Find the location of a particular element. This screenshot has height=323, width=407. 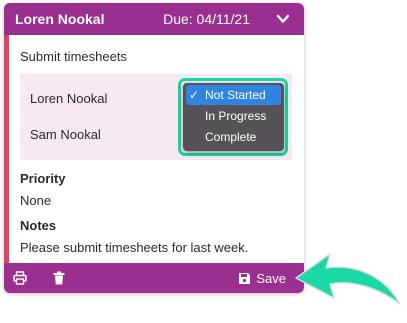

assignee-name: Loren Nookal is located at coordinates (60, 19).